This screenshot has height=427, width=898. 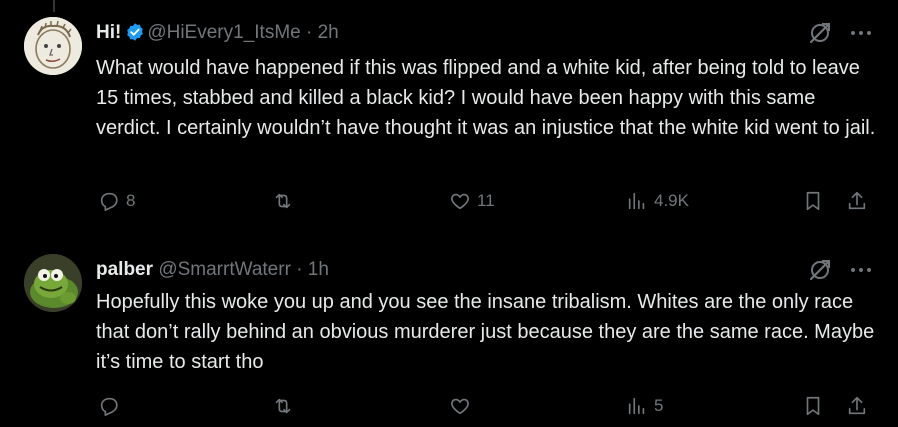 I want to click on tweet-actions: 8 11 4.9K, so click(x=486, y=205).